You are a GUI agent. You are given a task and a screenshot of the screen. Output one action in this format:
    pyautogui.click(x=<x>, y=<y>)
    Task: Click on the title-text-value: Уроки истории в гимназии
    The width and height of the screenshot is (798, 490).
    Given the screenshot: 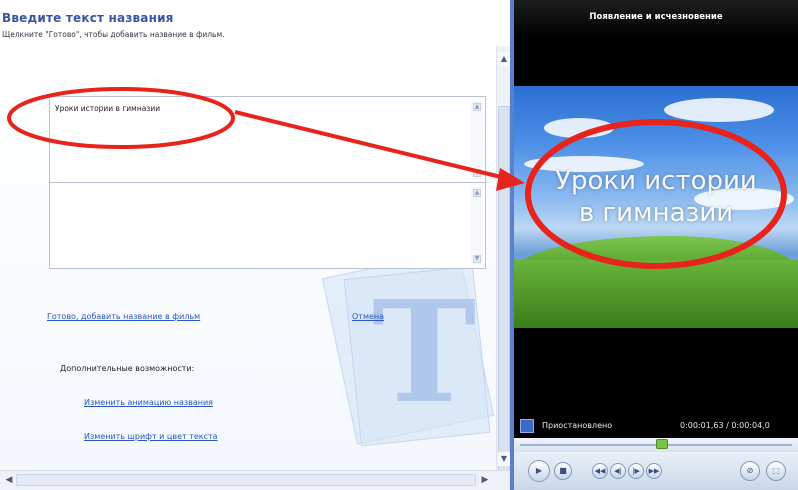 What is the action you would take?
    pyautogui.click(x=108, y=108)
    